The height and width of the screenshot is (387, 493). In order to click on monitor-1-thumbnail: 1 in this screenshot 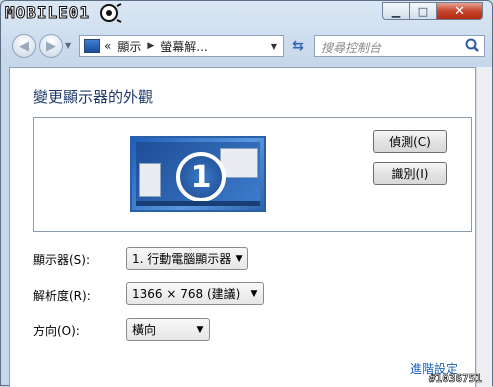, I will do `click(198, 174)`.